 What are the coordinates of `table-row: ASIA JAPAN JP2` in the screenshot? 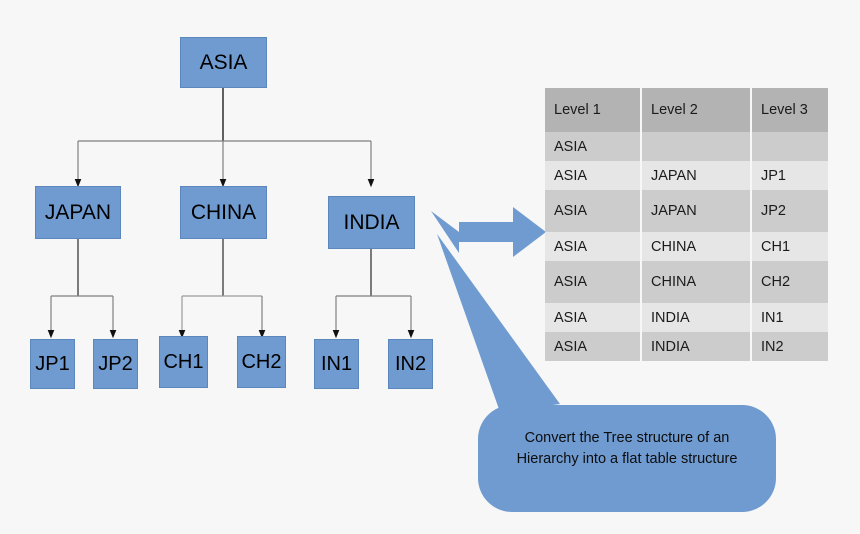 It's located at (686, 211).